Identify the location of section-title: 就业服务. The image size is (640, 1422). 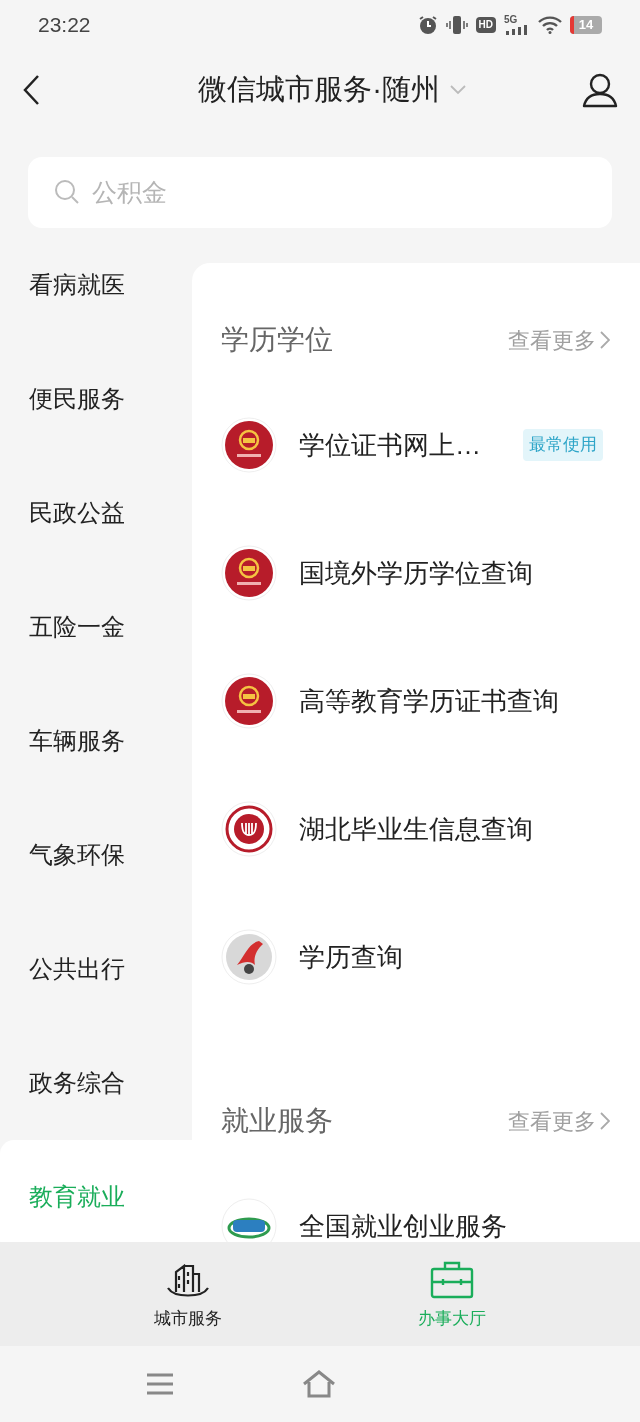
(277, 1121).